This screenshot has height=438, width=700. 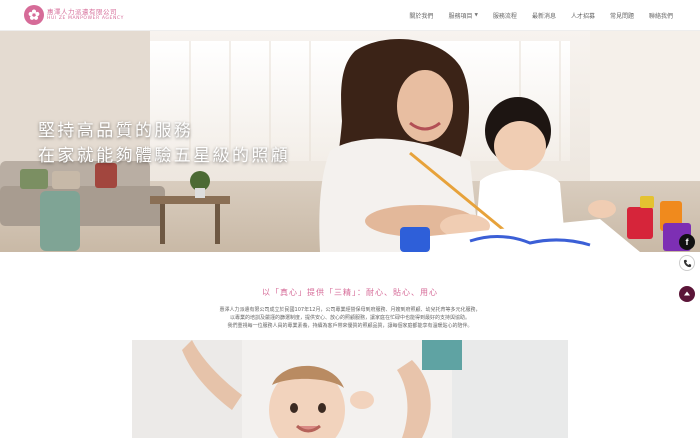 I want to click on main-nav: 關於我們 服務項目 ▼ 服務流程 最新消息 人才招募 常見問題 聯絡我們, so click(x=533, y=15).